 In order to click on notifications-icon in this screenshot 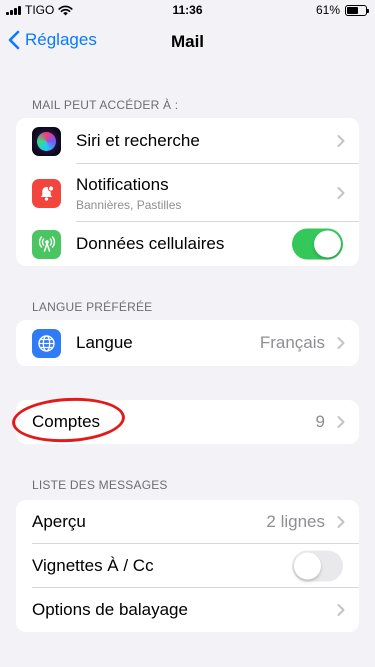, I will do `click(46, 193)`.